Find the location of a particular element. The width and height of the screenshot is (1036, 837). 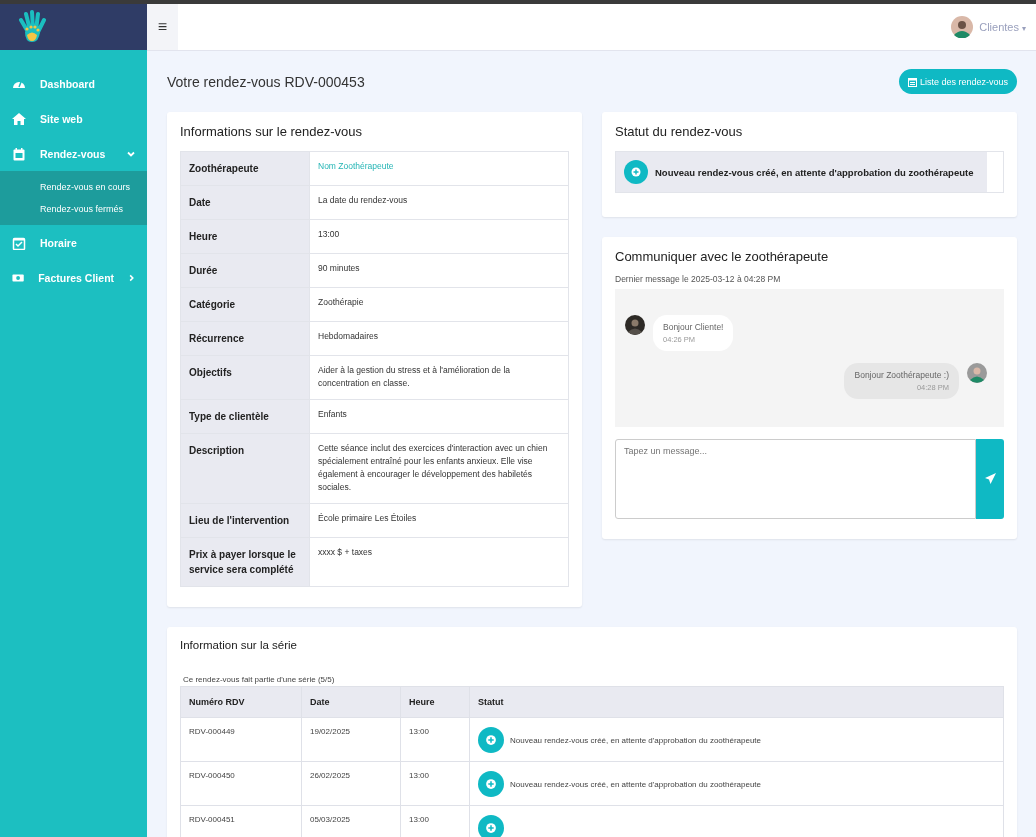

table-cell: Enfants is located at coordinates (439, 416).